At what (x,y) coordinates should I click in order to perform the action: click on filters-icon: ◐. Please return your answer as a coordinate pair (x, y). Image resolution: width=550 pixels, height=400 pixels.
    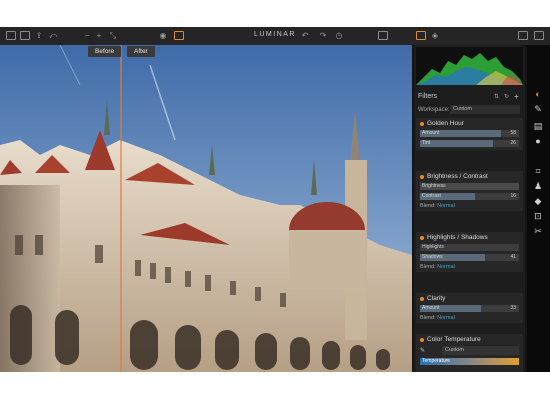
    Looking at the image, I should click on (538, 94).